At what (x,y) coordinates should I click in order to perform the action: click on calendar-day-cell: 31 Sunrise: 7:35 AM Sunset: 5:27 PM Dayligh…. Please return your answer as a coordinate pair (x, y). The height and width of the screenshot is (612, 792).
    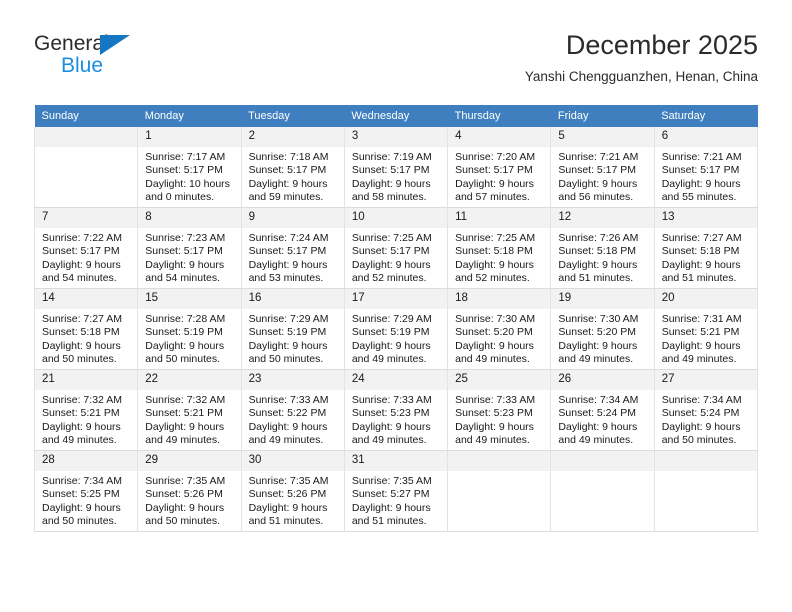
    Looking at the image, I should click on (396, 491).